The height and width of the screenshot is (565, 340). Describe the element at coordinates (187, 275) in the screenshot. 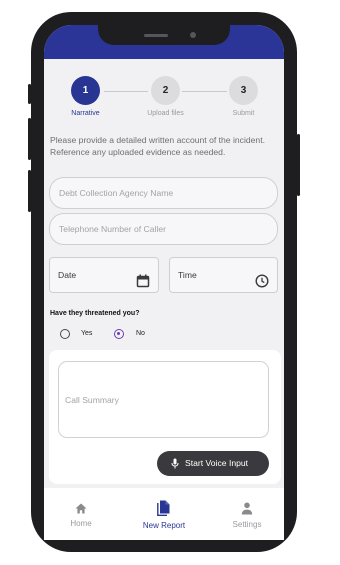

I see `time-label: Time` at that location.